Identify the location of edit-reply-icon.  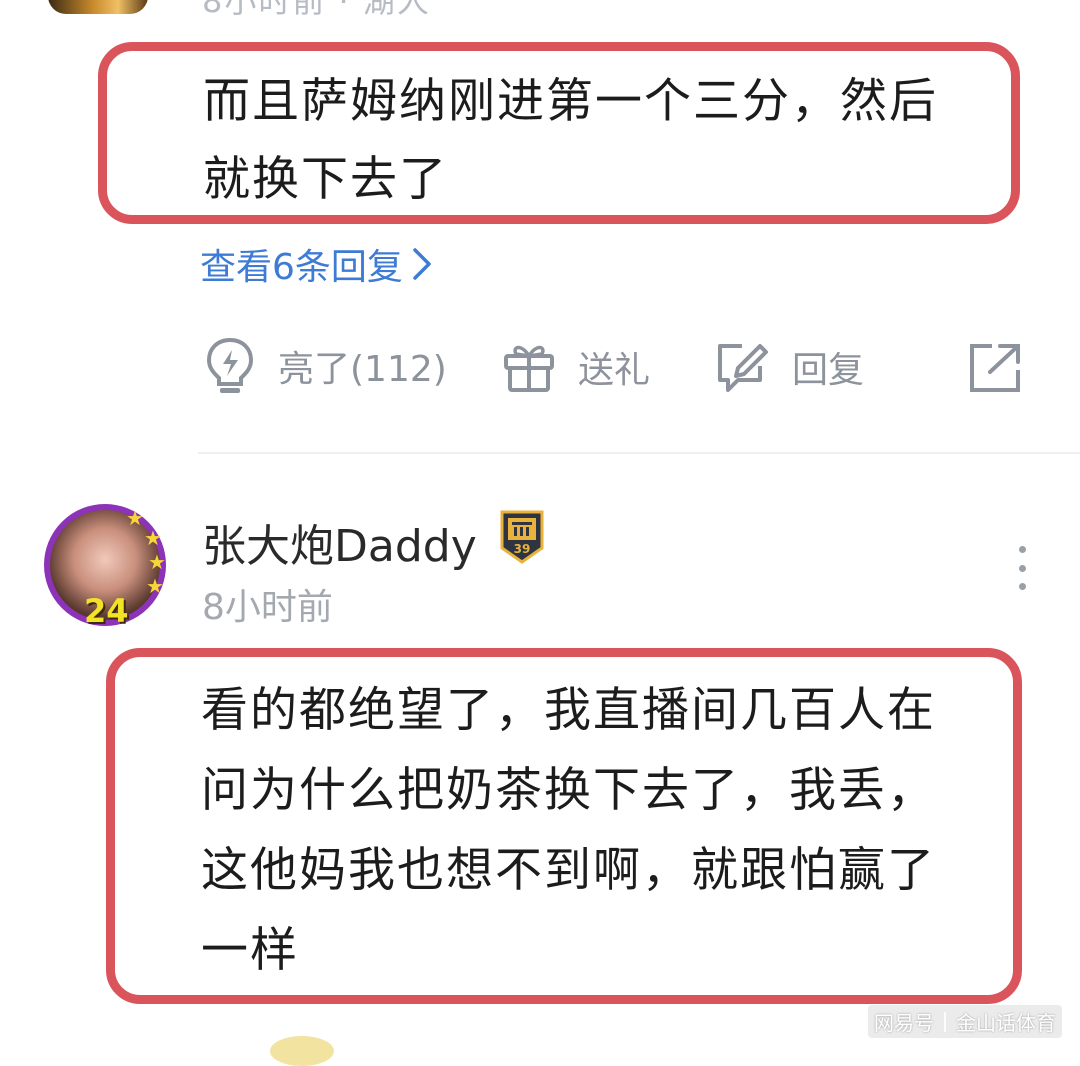
(743, 368).